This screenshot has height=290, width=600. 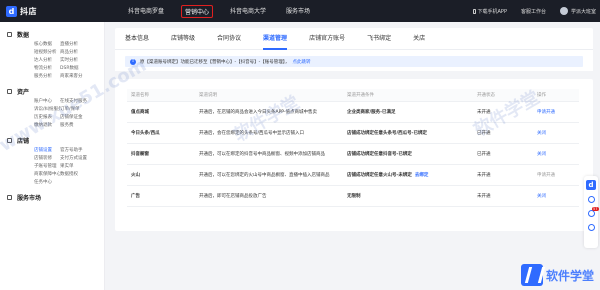 I want to click on sidebar-item: 直播分析, so click(x=80, y=45).